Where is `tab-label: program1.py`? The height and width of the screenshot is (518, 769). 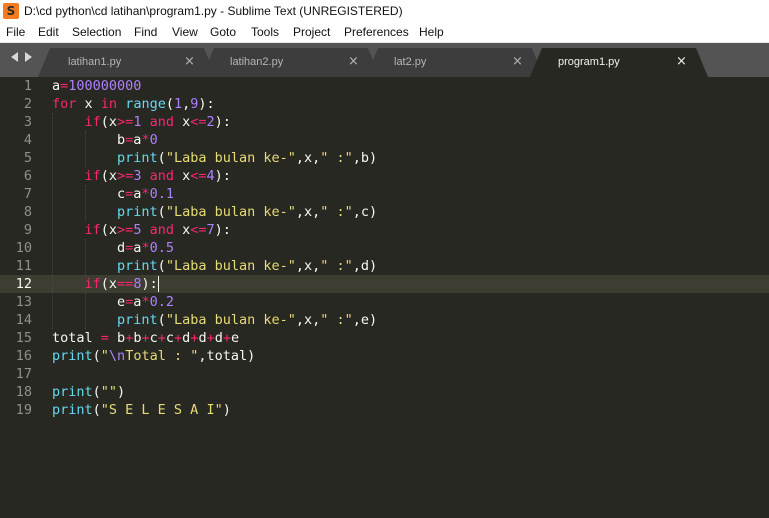 tab-label: program1.py is located at coordinates (589, 62).